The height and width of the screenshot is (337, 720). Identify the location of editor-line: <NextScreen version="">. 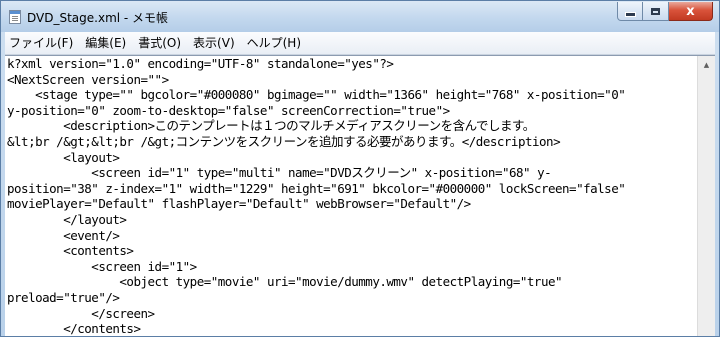
(88, 79).